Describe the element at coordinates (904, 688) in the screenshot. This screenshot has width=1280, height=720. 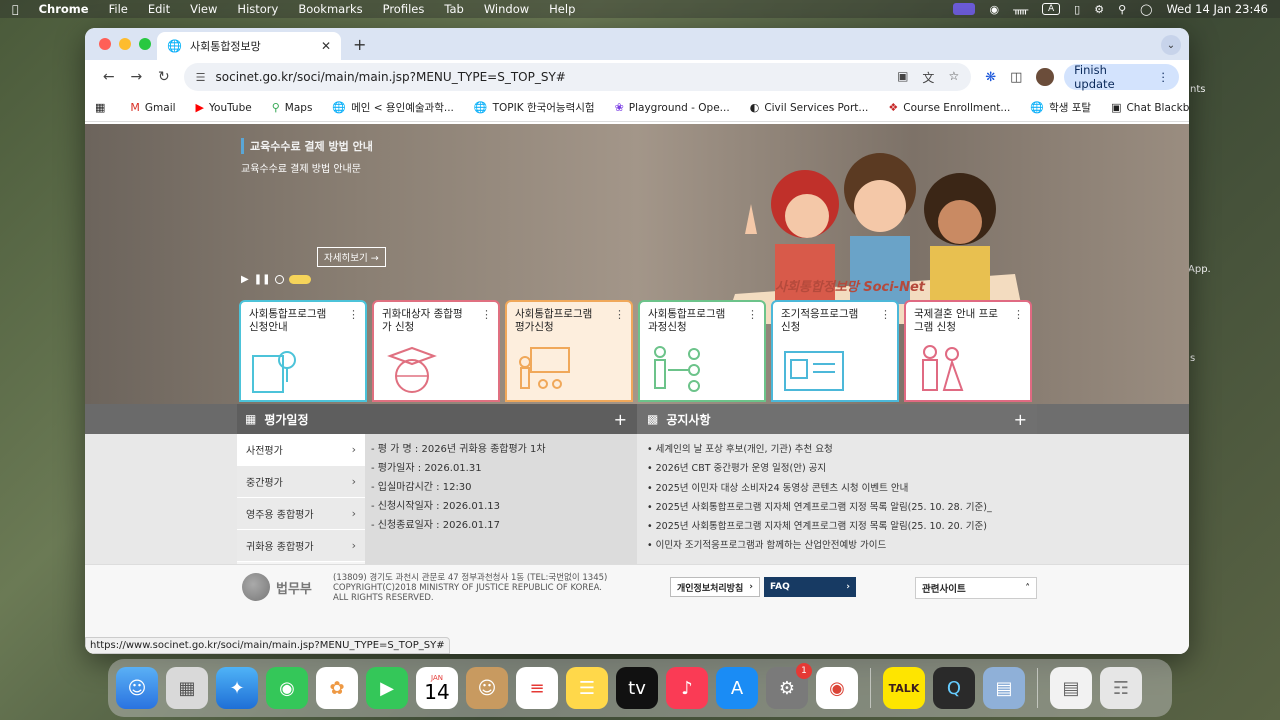
I see `kakaotalk-icon: TALK` at that location.